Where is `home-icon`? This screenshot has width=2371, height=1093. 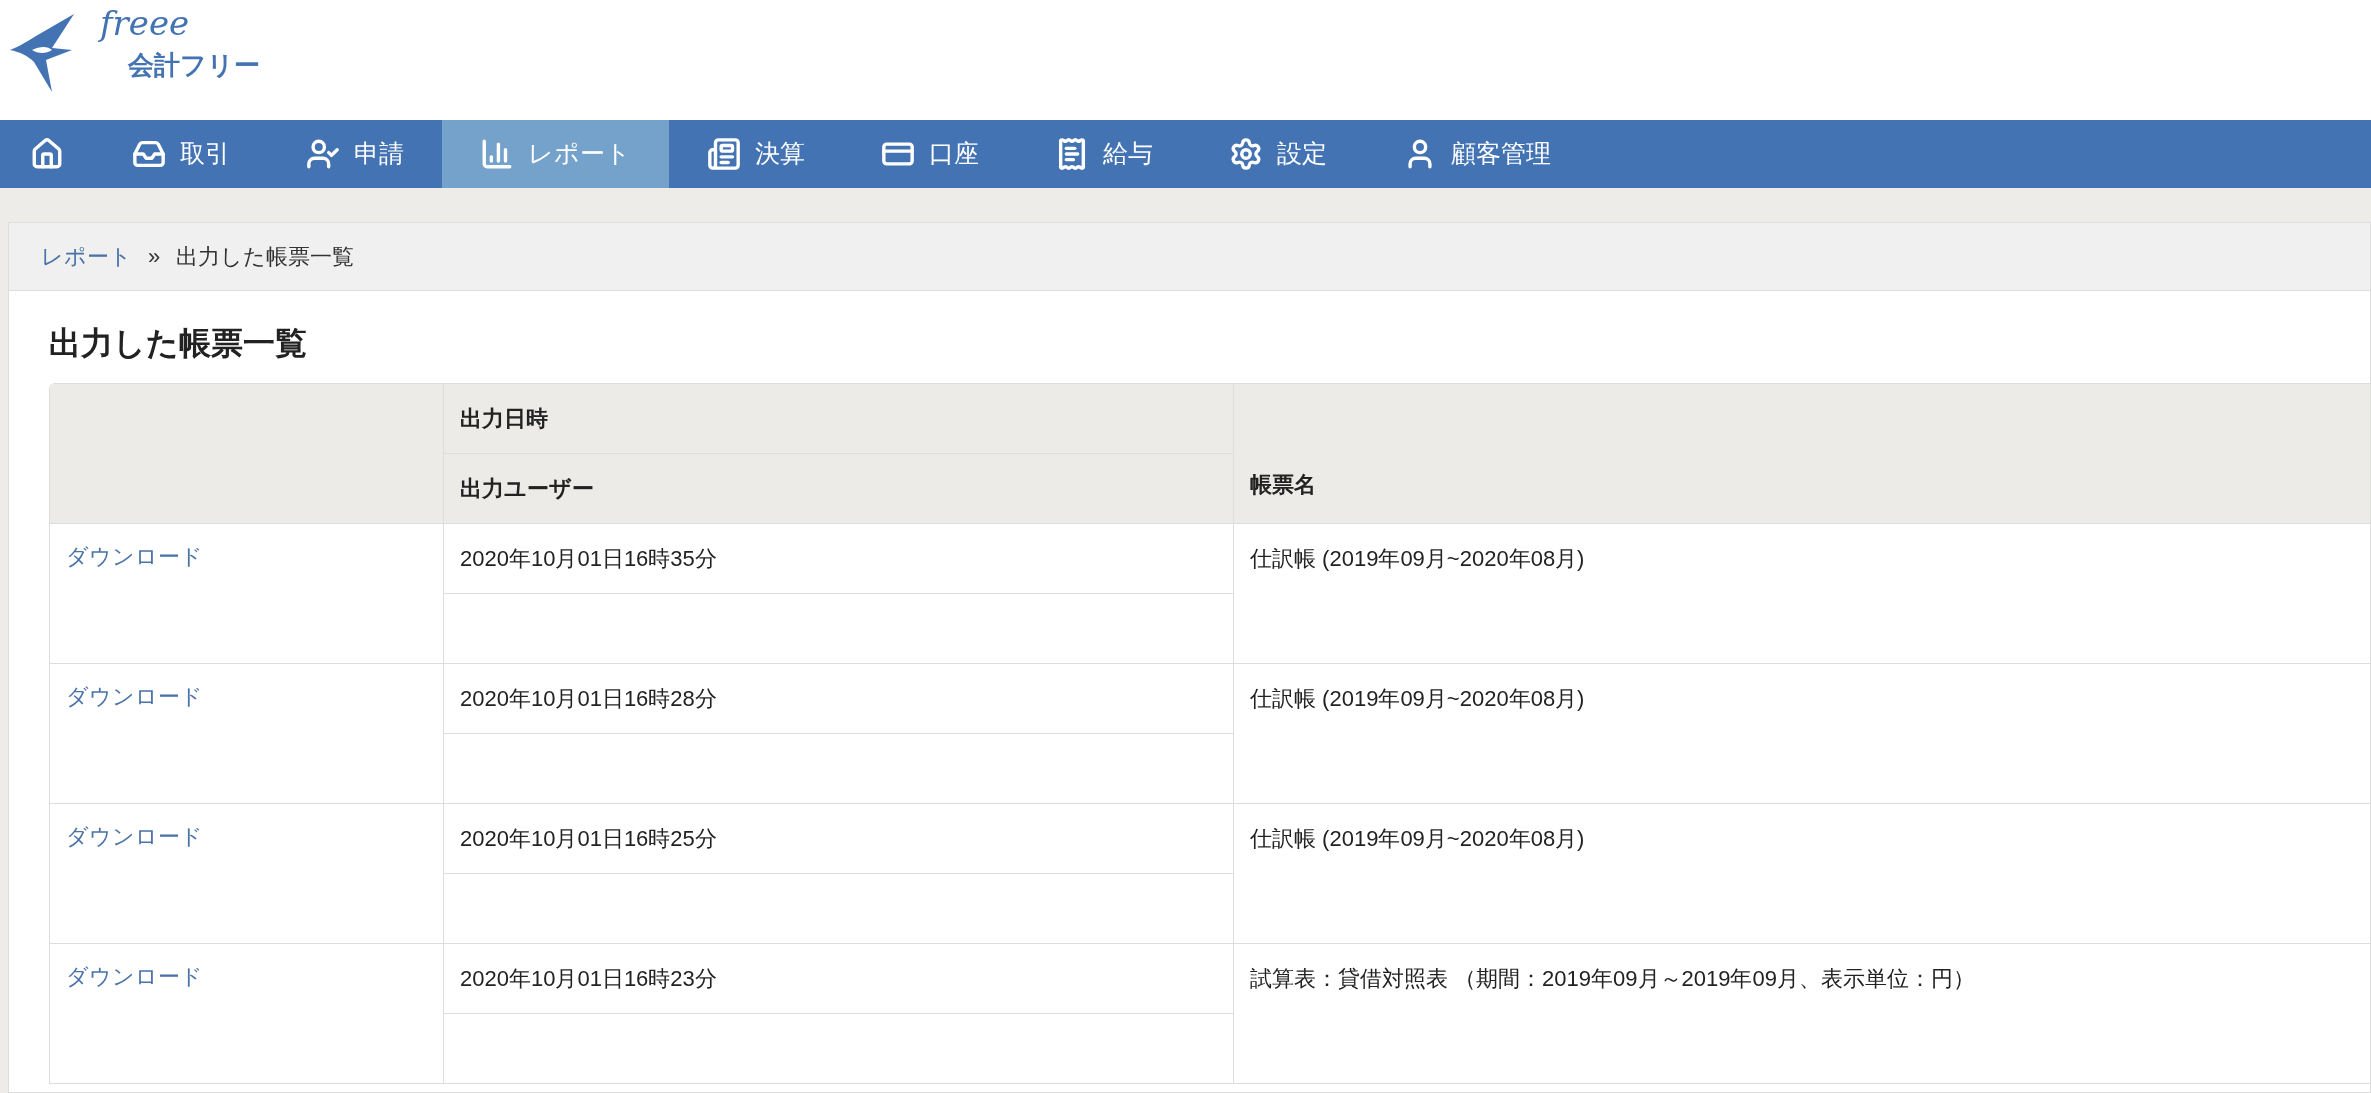
home-icon is located at coordinates (47, 154).